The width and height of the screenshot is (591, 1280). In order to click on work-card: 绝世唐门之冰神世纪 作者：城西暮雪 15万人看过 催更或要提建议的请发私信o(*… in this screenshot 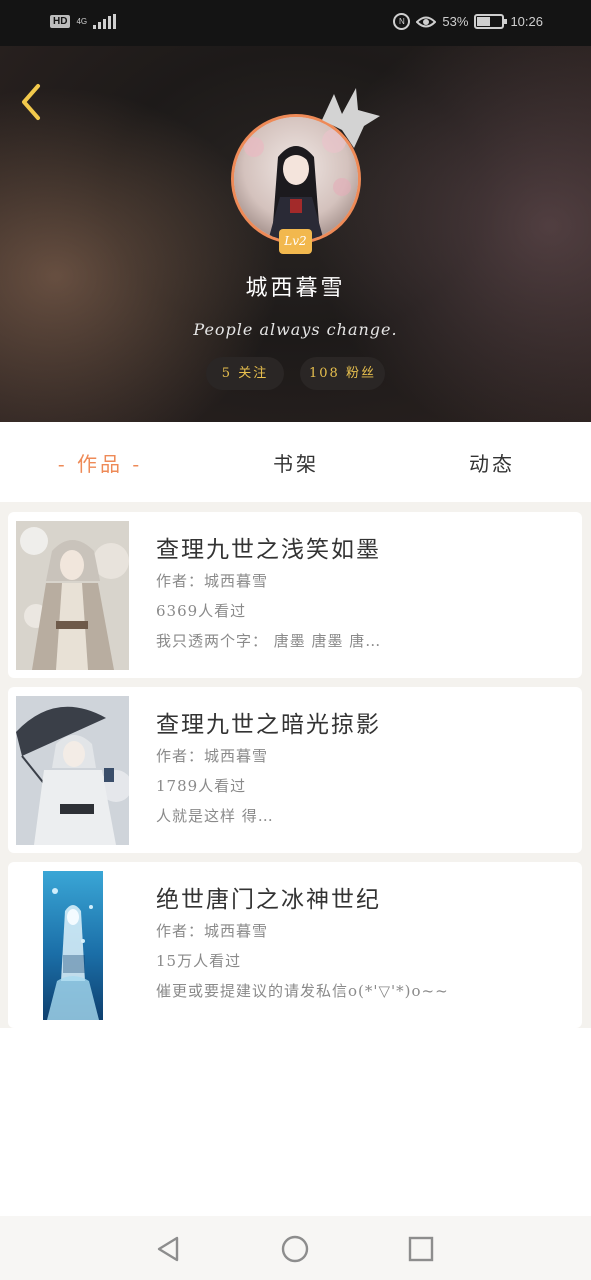, I will do `click(295, 945)`.